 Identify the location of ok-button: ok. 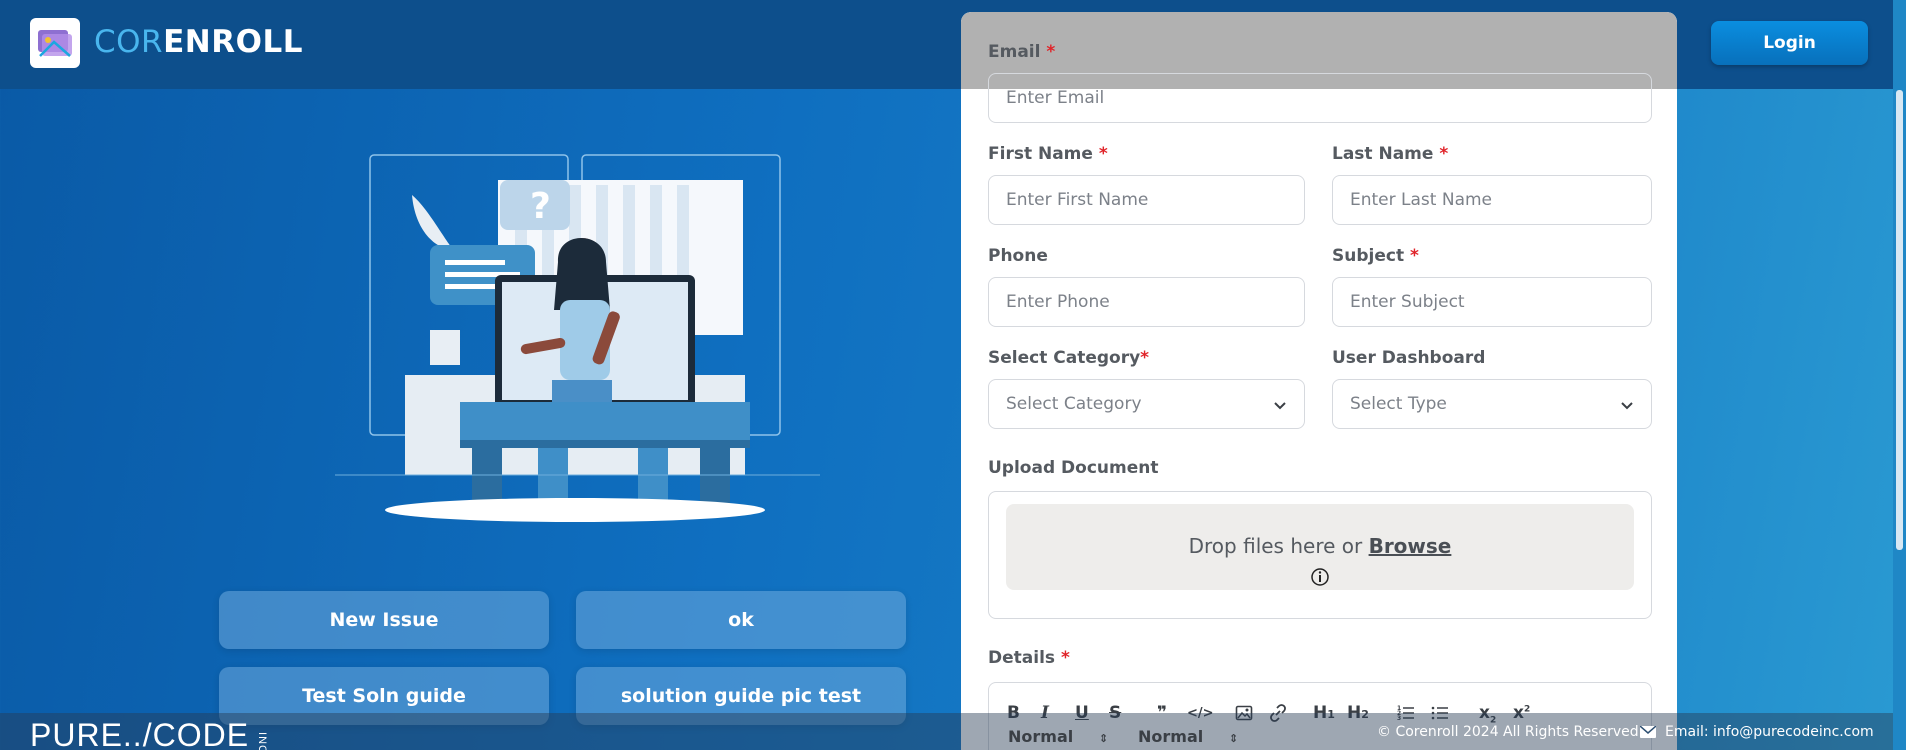
(741, 620).